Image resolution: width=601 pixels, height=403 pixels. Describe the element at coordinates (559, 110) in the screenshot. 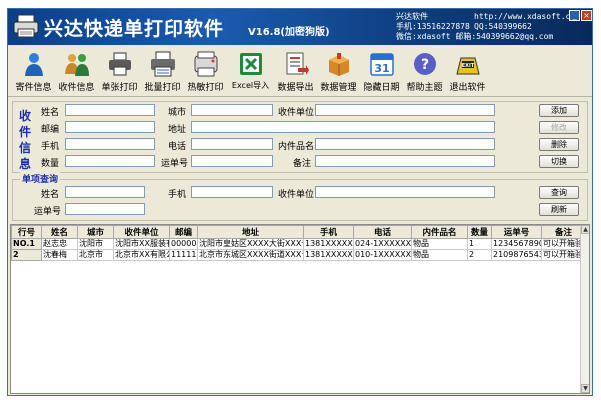

I see `add-button: 添加` at that location.